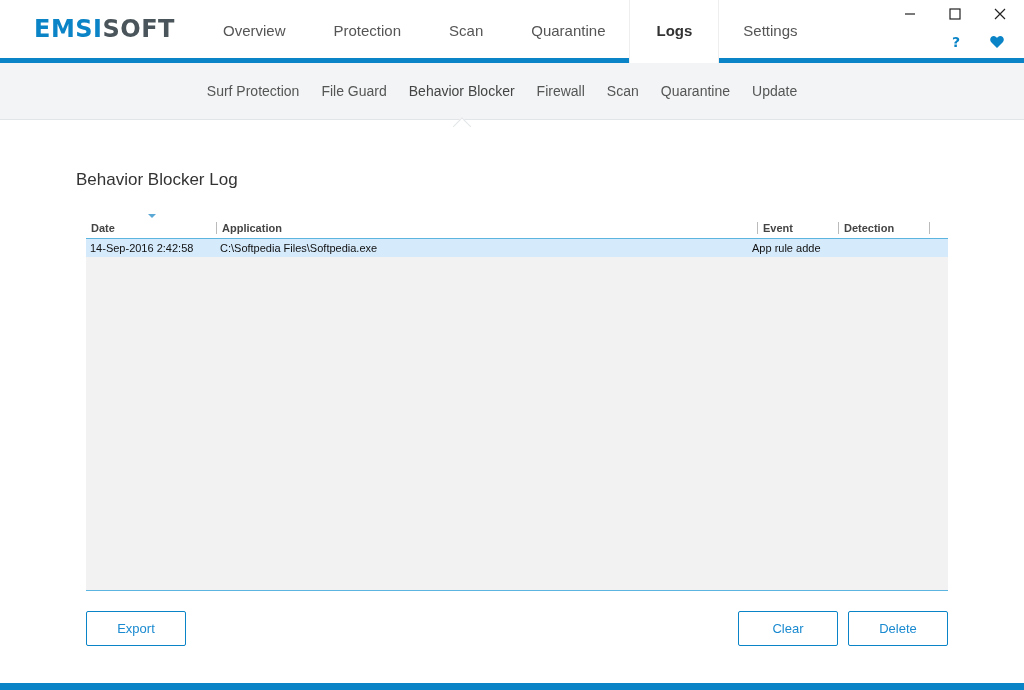 This screenshot has width=1024, height=690. What do you see at coordinates (568, 31) in the screenshot?
I see `nav-tab: Quarantine` at bounding box center [568, 31].